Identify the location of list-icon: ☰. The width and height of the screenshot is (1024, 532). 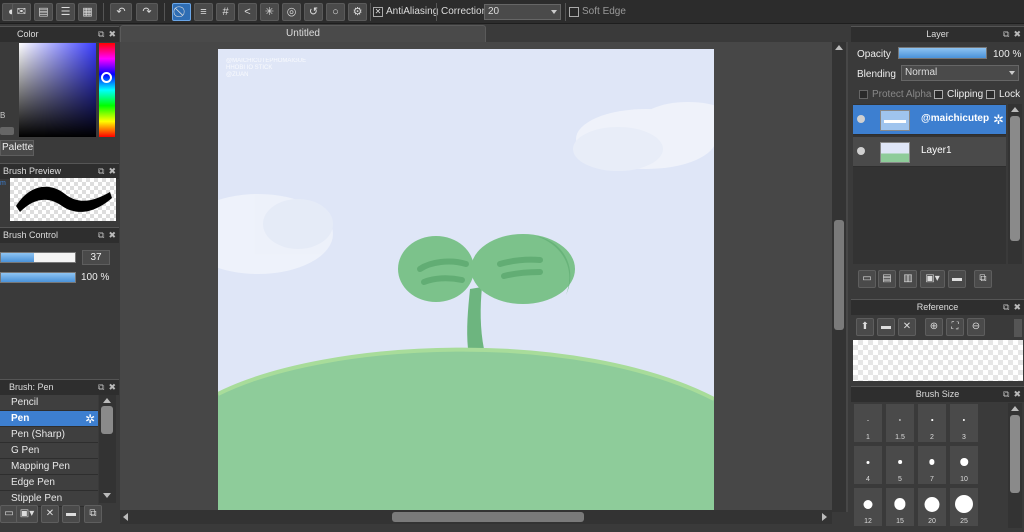
(65, 12).